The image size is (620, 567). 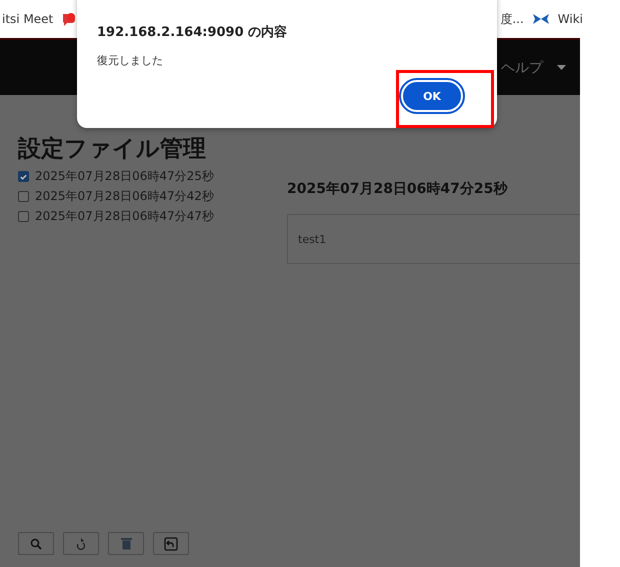 I want to click on bookmark-link: itsi Meet, so click(x=28, y=19).